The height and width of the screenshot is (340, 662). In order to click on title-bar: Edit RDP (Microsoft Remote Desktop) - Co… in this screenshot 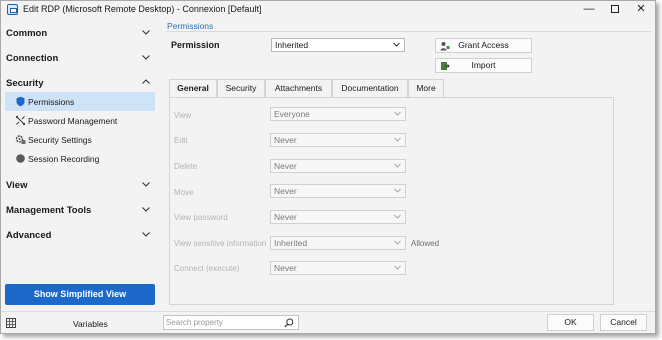, I will do `click(328, 10)`.